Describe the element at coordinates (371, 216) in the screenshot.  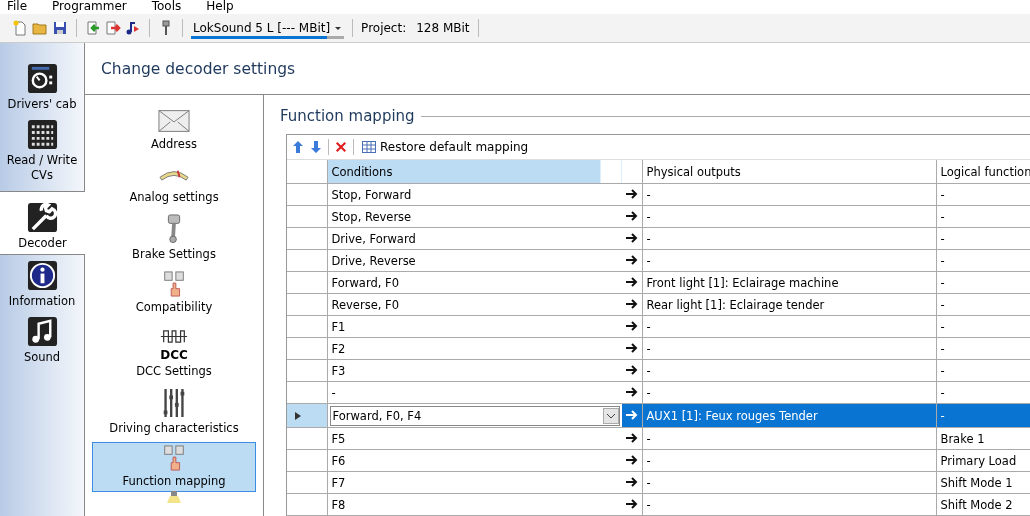
I see `table-cell: Stop, Reverse` at that location.